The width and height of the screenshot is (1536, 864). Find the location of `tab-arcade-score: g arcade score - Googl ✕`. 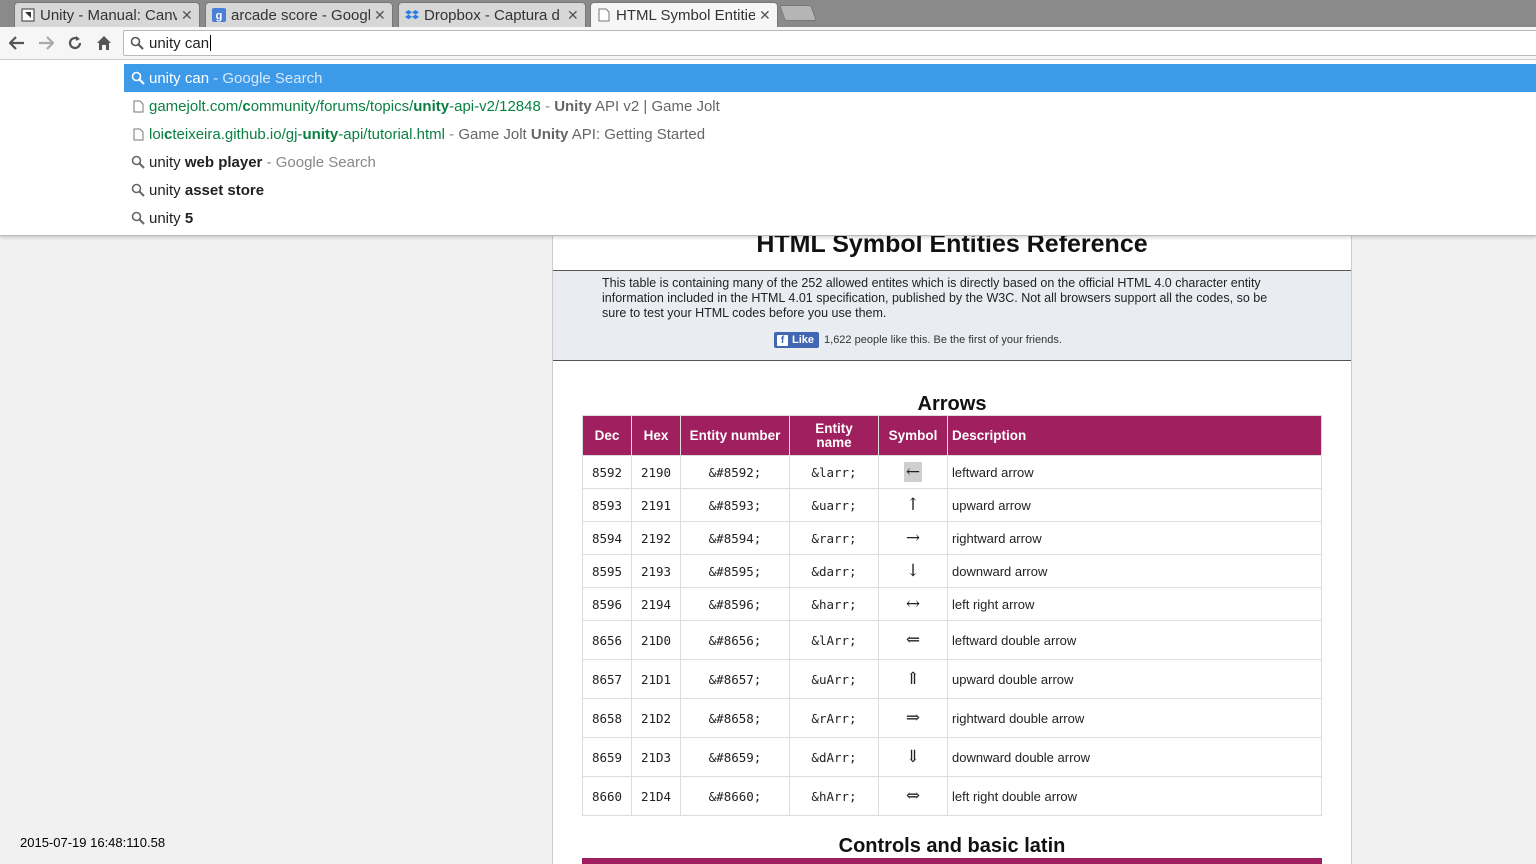

tab-arcade-score: g arcade score - Googl ✕ is located at coordinates (299, 14).